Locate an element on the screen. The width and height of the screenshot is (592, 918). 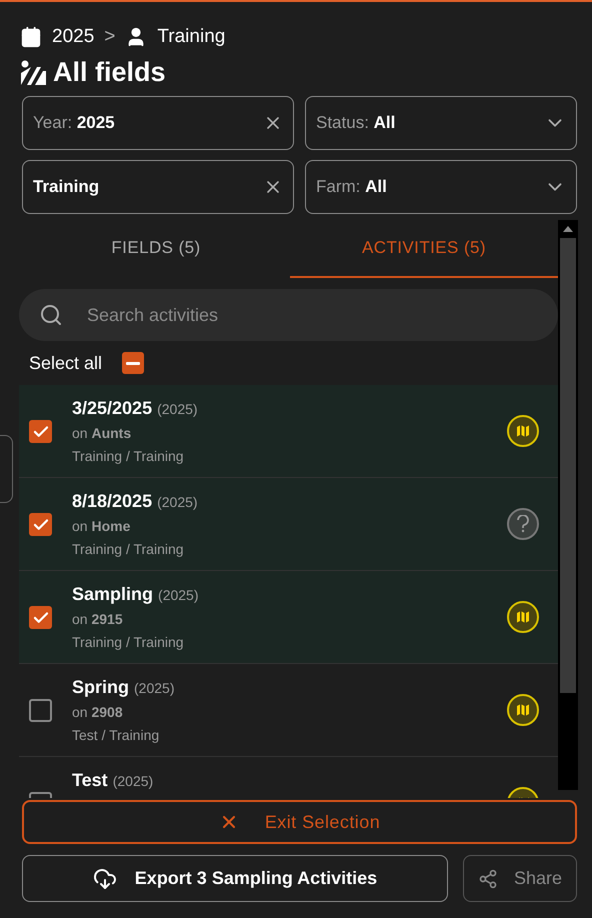
filter-field: Training is located at coordinates (158, 187).